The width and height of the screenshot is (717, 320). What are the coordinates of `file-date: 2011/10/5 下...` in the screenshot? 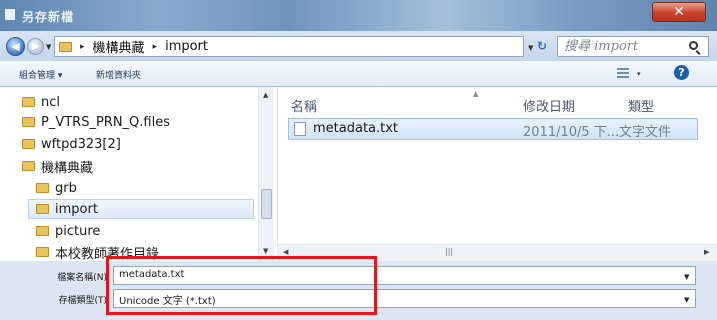 It's located at (571, 132).